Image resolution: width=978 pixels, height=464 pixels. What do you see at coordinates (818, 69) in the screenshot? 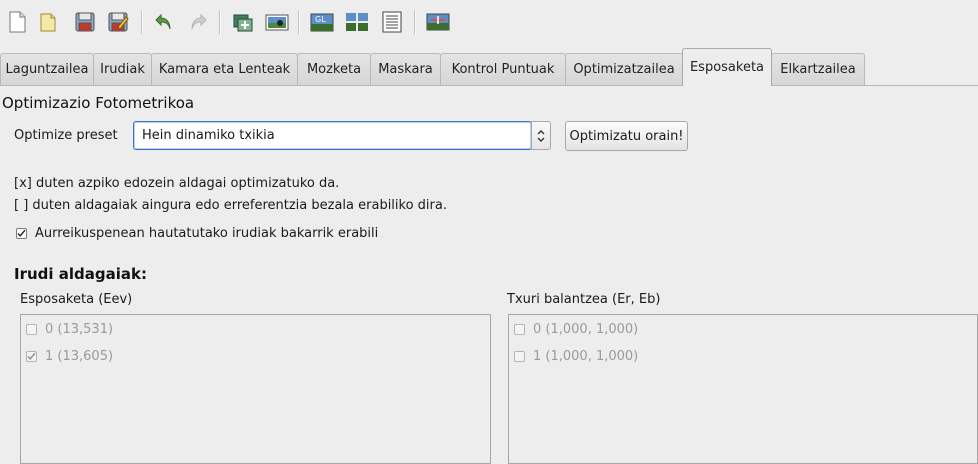
I see `tab-elkartzailea: Elkartzailea` at bounding box center [818, 69].